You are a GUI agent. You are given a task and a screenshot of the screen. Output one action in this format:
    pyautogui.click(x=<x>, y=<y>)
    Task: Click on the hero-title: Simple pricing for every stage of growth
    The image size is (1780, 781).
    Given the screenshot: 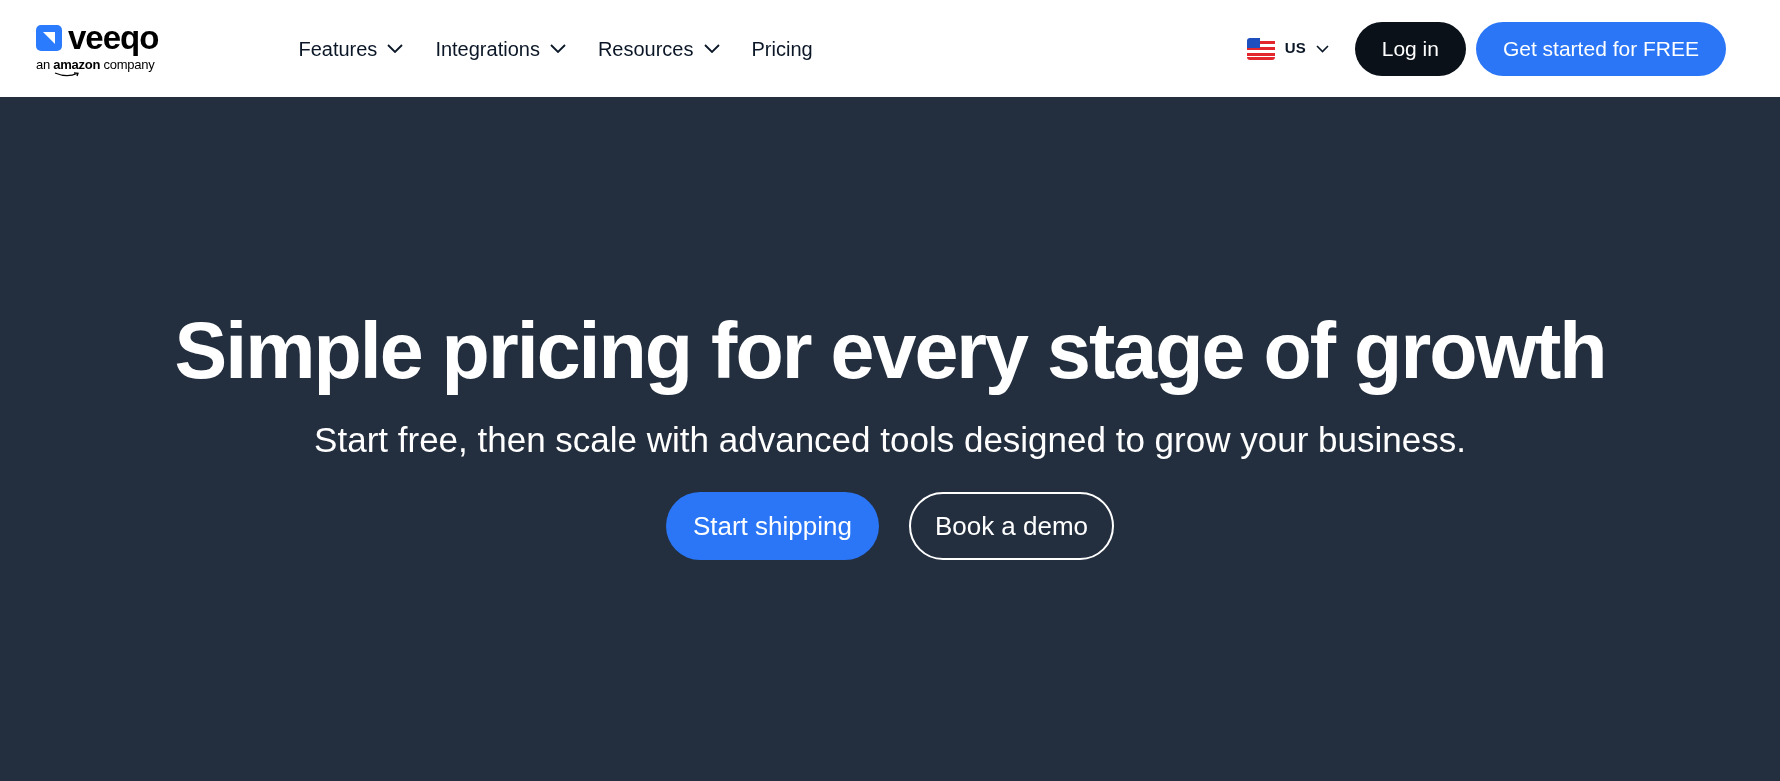 What is the action you would take?
    pyautogui.click(x=890, y=351)
    